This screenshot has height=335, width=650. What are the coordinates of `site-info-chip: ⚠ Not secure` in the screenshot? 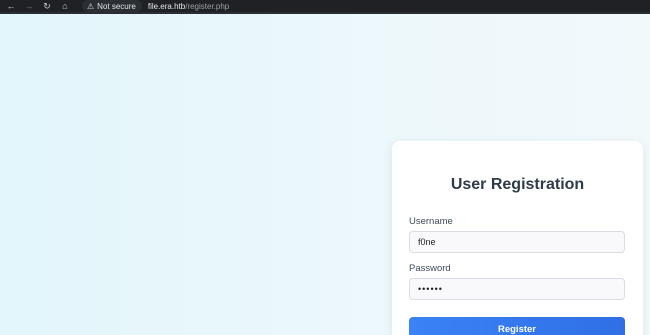 It's located at (112, 6).